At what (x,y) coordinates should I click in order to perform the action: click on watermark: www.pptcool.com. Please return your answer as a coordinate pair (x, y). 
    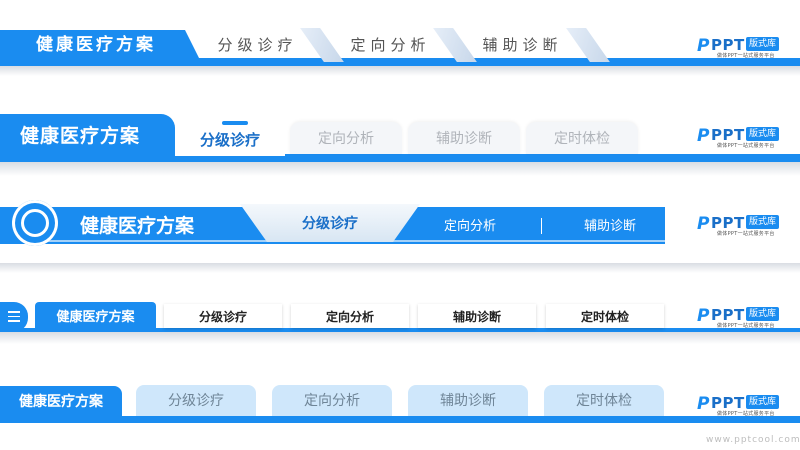
    Looking at the image, I should click on (753, 440).